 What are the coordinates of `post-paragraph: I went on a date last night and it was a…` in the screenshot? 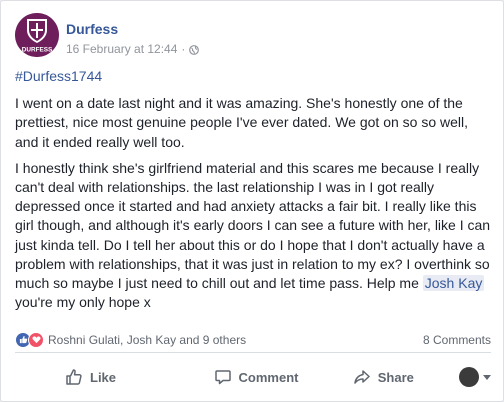 It's located at (242, 122).